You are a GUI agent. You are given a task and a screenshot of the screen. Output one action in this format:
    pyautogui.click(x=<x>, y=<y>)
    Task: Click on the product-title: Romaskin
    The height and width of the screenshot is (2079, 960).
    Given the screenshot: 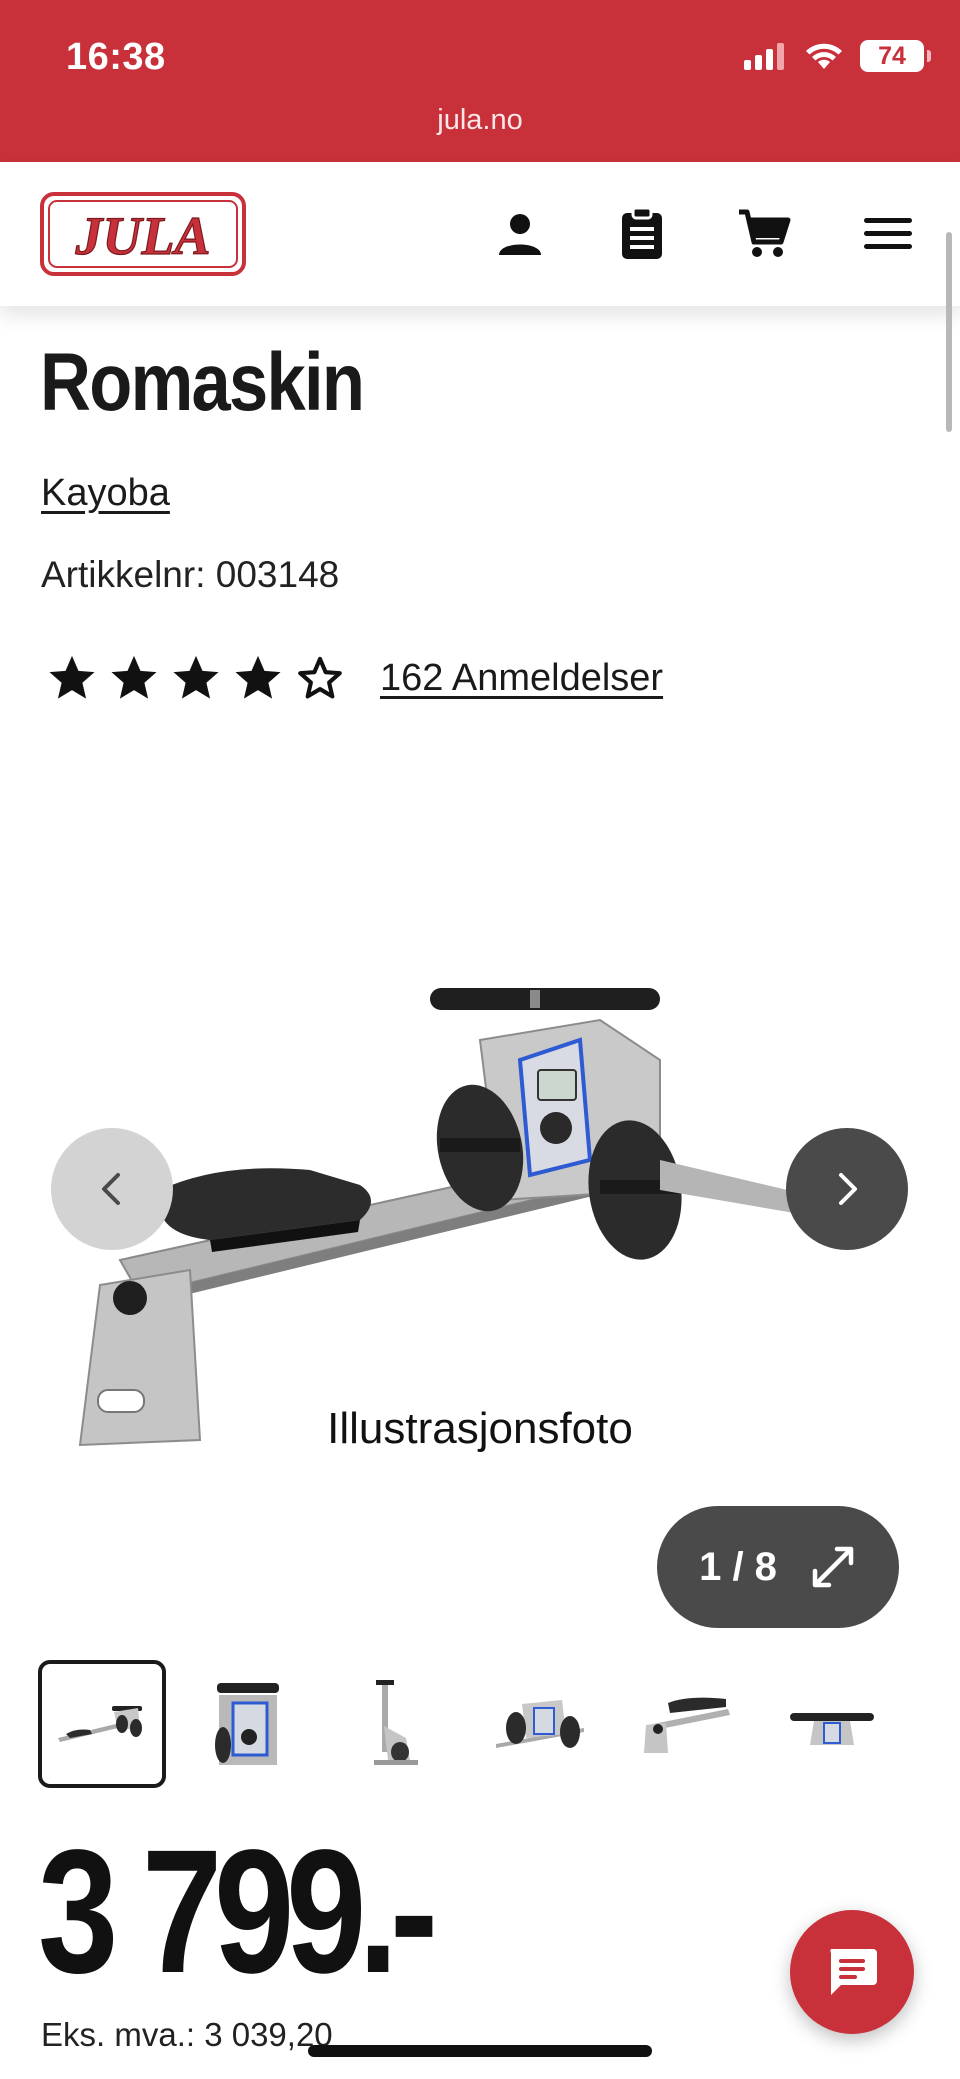 What is the action you would take?
    pyautogui.click(x=202, y=382)
    